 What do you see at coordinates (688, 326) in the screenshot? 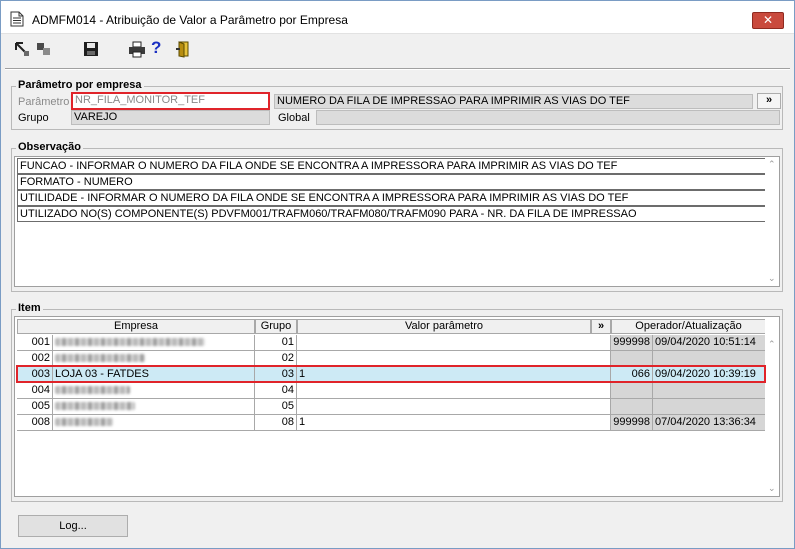
I see `header-operador: Operador/Atualização` at bounding box center [688, 326].